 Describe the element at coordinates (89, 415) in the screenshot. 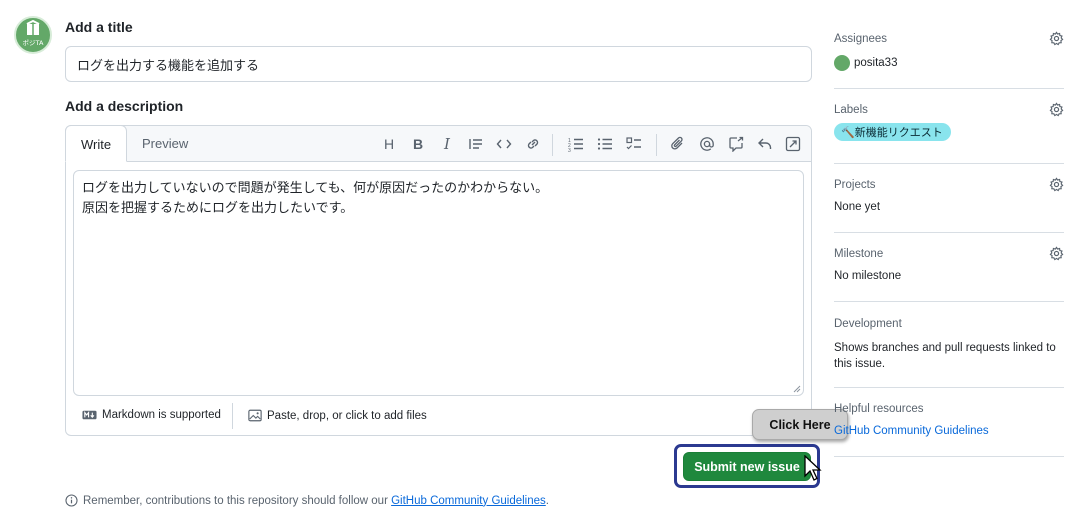

I see `markdown-icon` at that location.